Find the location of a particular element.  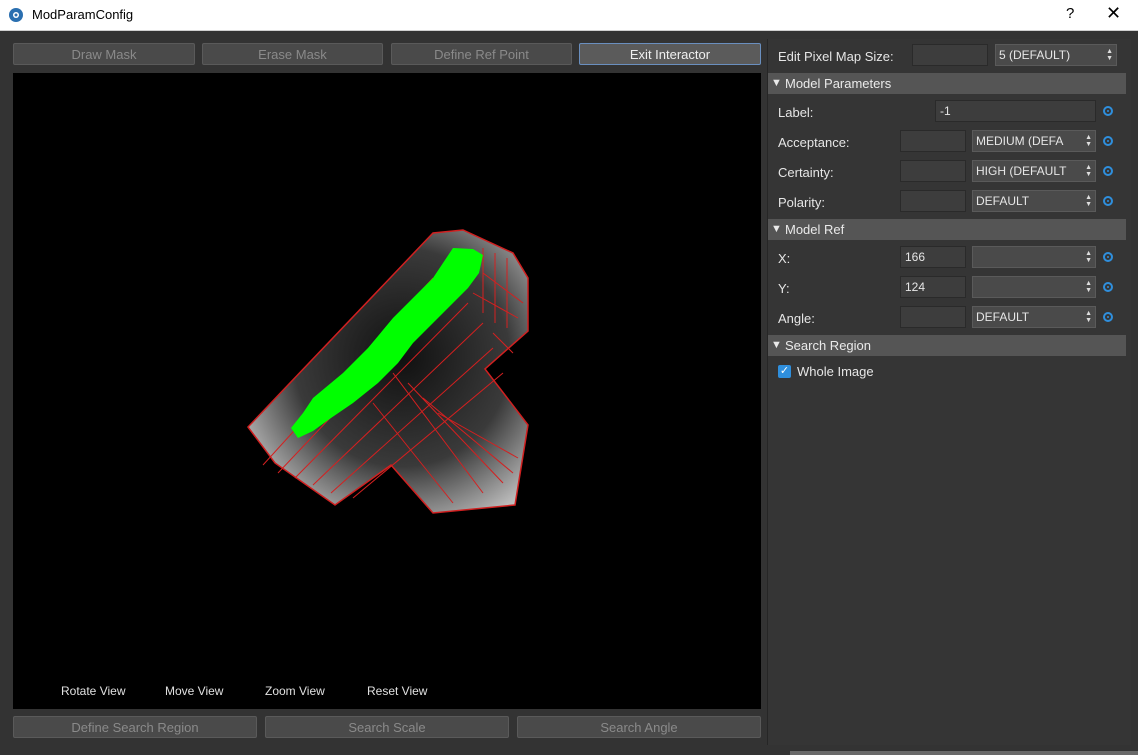

rotate-view-label: Rotate View is located at coordinates (93, 691).